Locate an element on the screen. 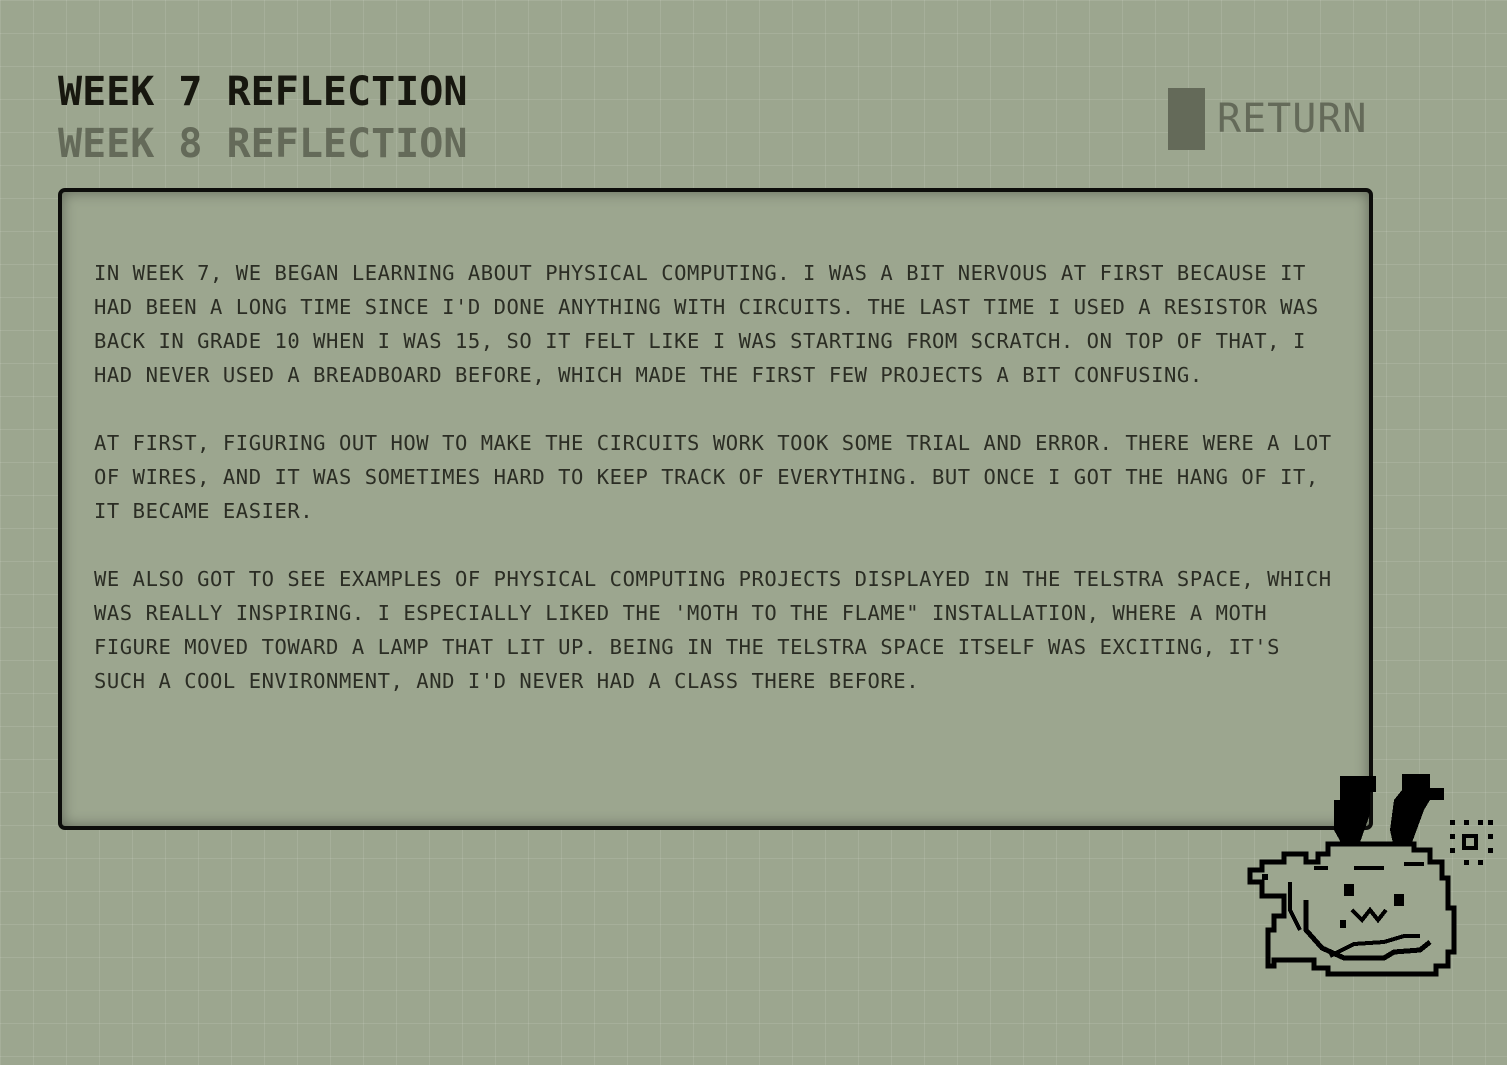 The width and height of the screenshot is (1507, 1065). return-cursor-block-icon is located at coordinates (1186, 119).